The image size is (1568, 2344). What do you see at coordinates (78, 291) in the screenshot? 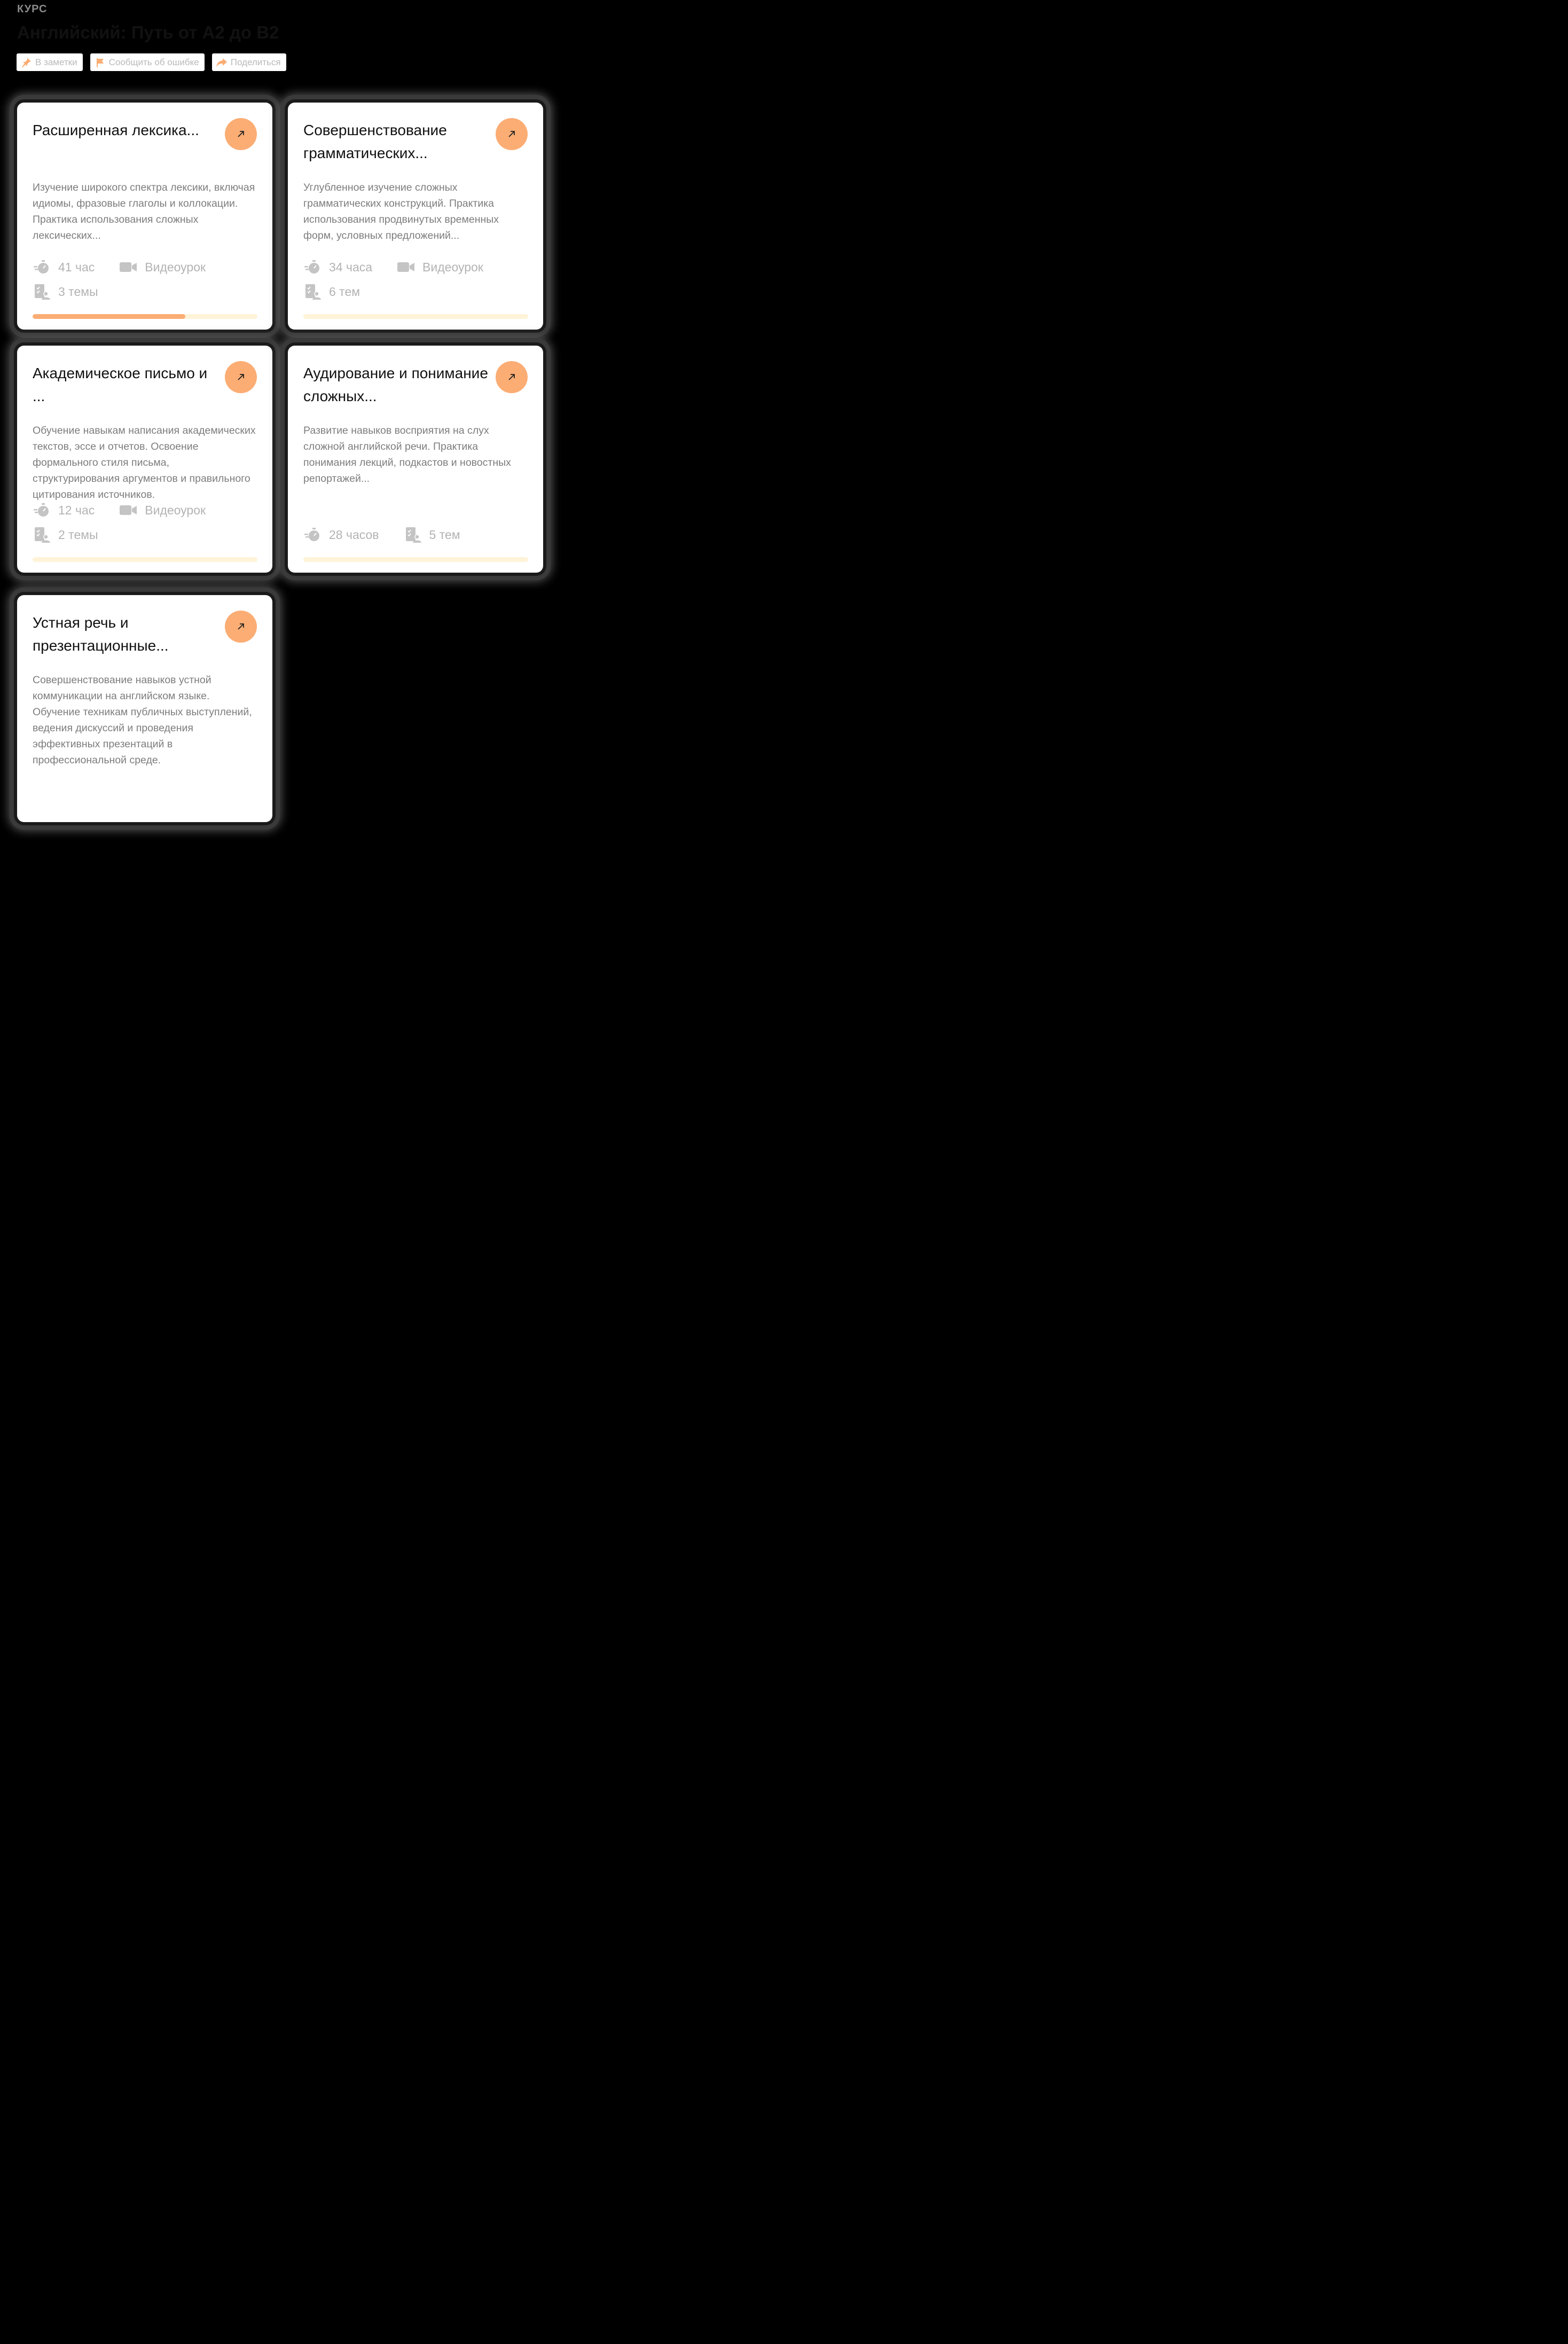
I see `card-topics: 3 темы` at bounding box center [78, 291].